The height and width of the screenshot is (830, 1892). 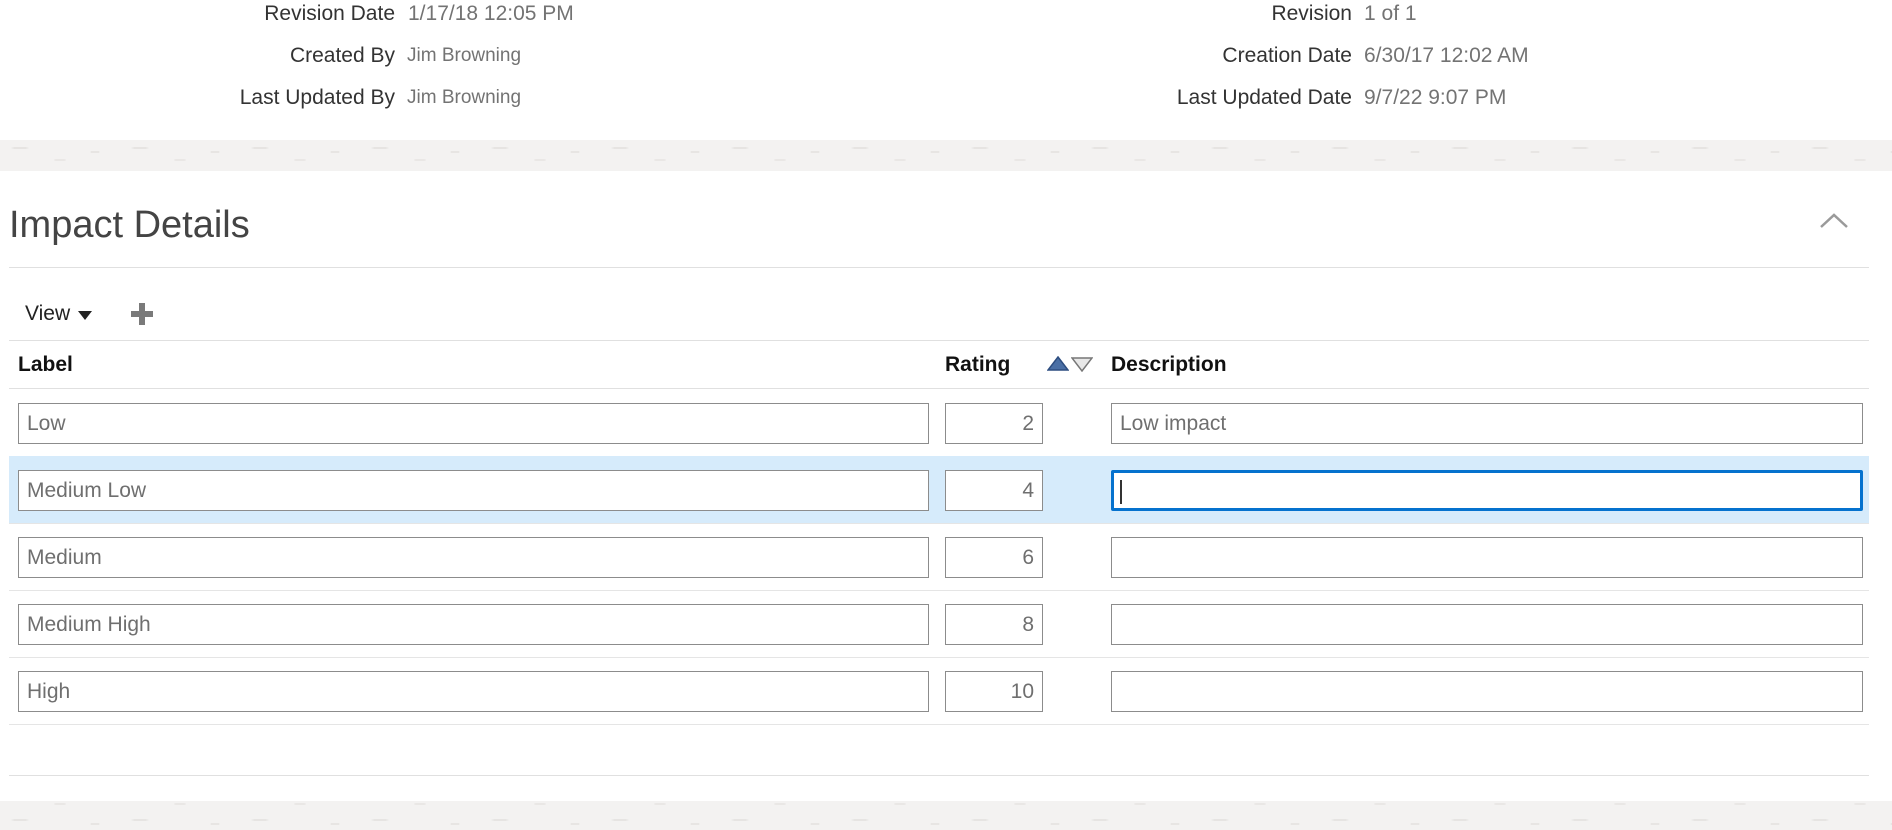 I want to click on column-header-description: Description, so click(x=1169, y=365).